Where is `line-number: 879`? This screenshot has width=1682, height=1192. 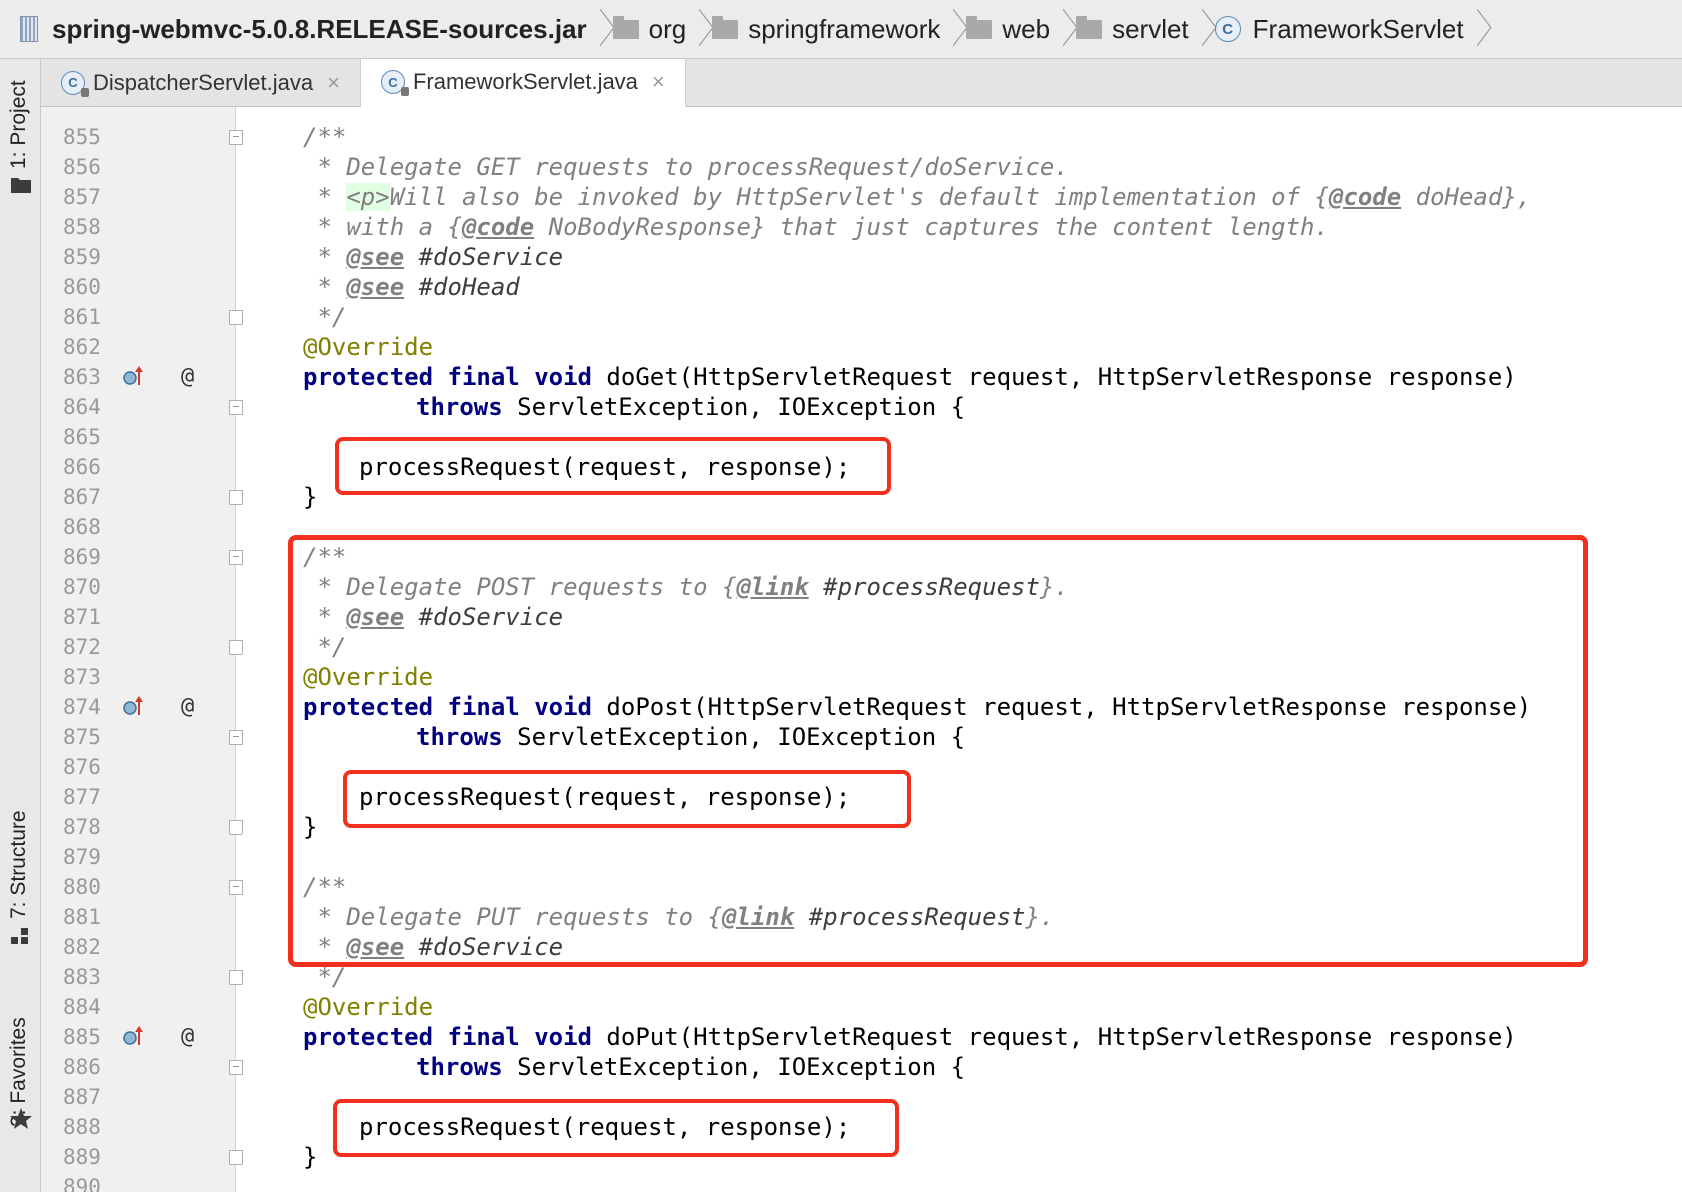
line-number: 879 is located at coordinates (82, 857).